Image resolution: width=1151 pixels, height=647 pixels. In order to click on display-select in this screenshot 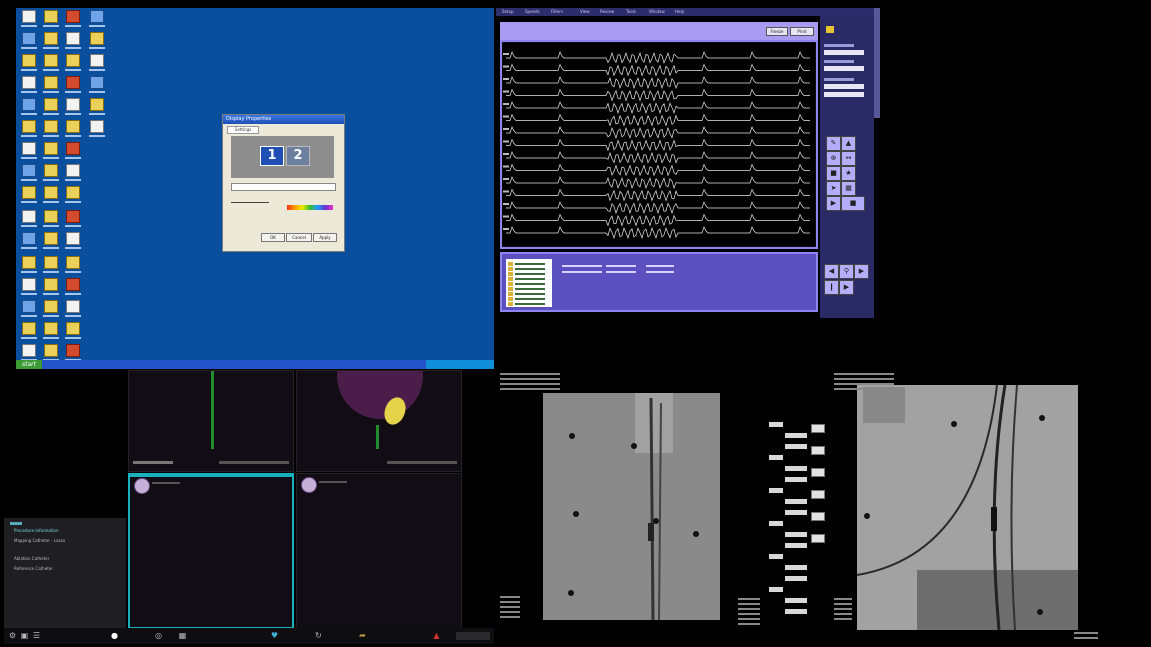, I will do `click(283, 187)`.